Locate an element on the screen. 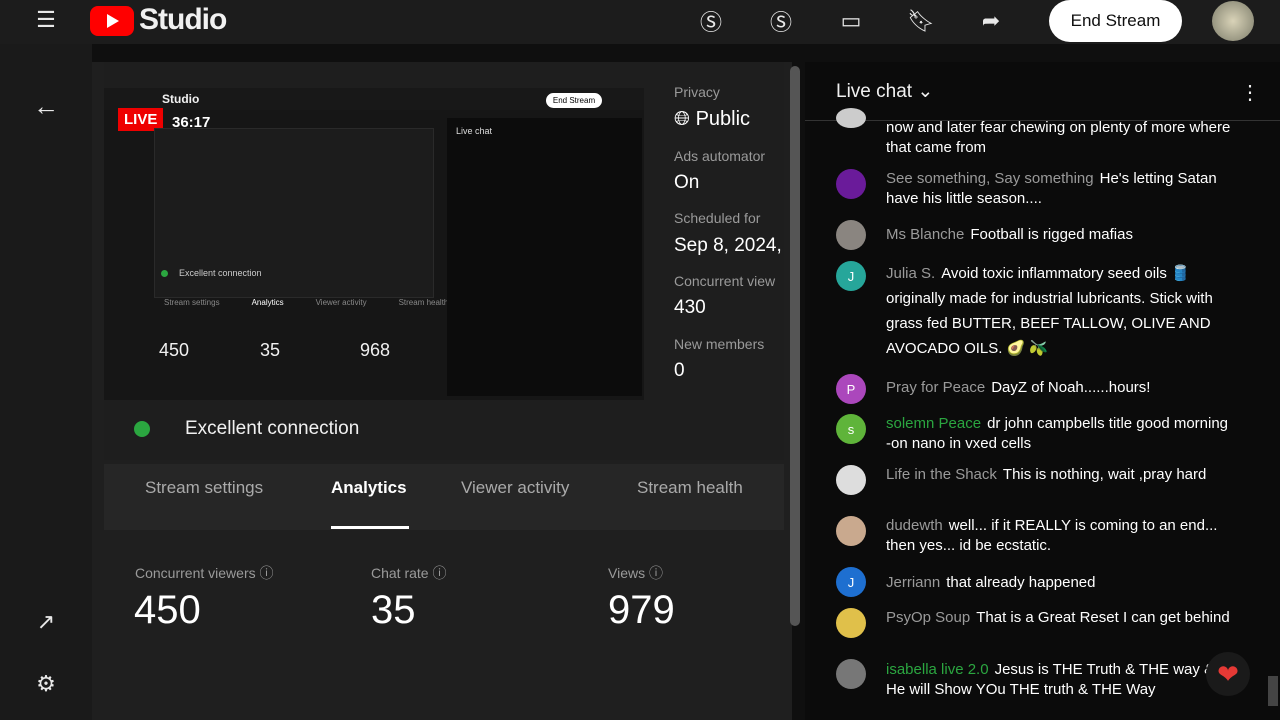 This screenshot has width=1280, height=720. youtube-logo is located at coordinates (112, 21).